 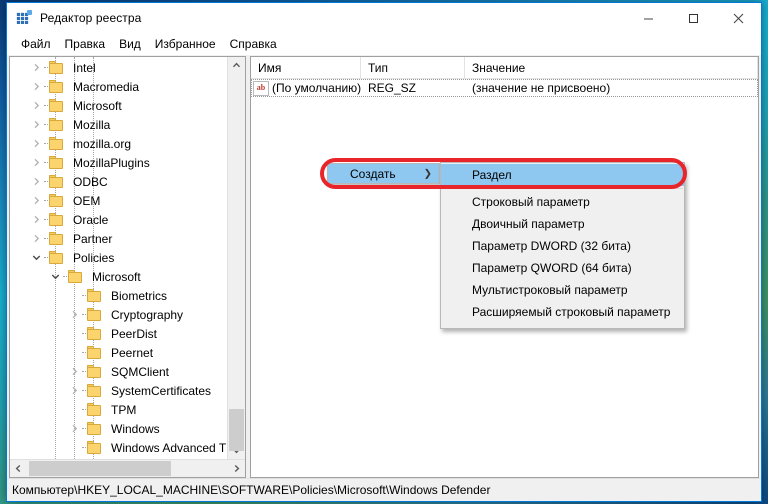 What do you see at coordinates (384, 18) in the screenshot?
I see `title-bar: Редактор реестра` at bounding box center [384, 18].